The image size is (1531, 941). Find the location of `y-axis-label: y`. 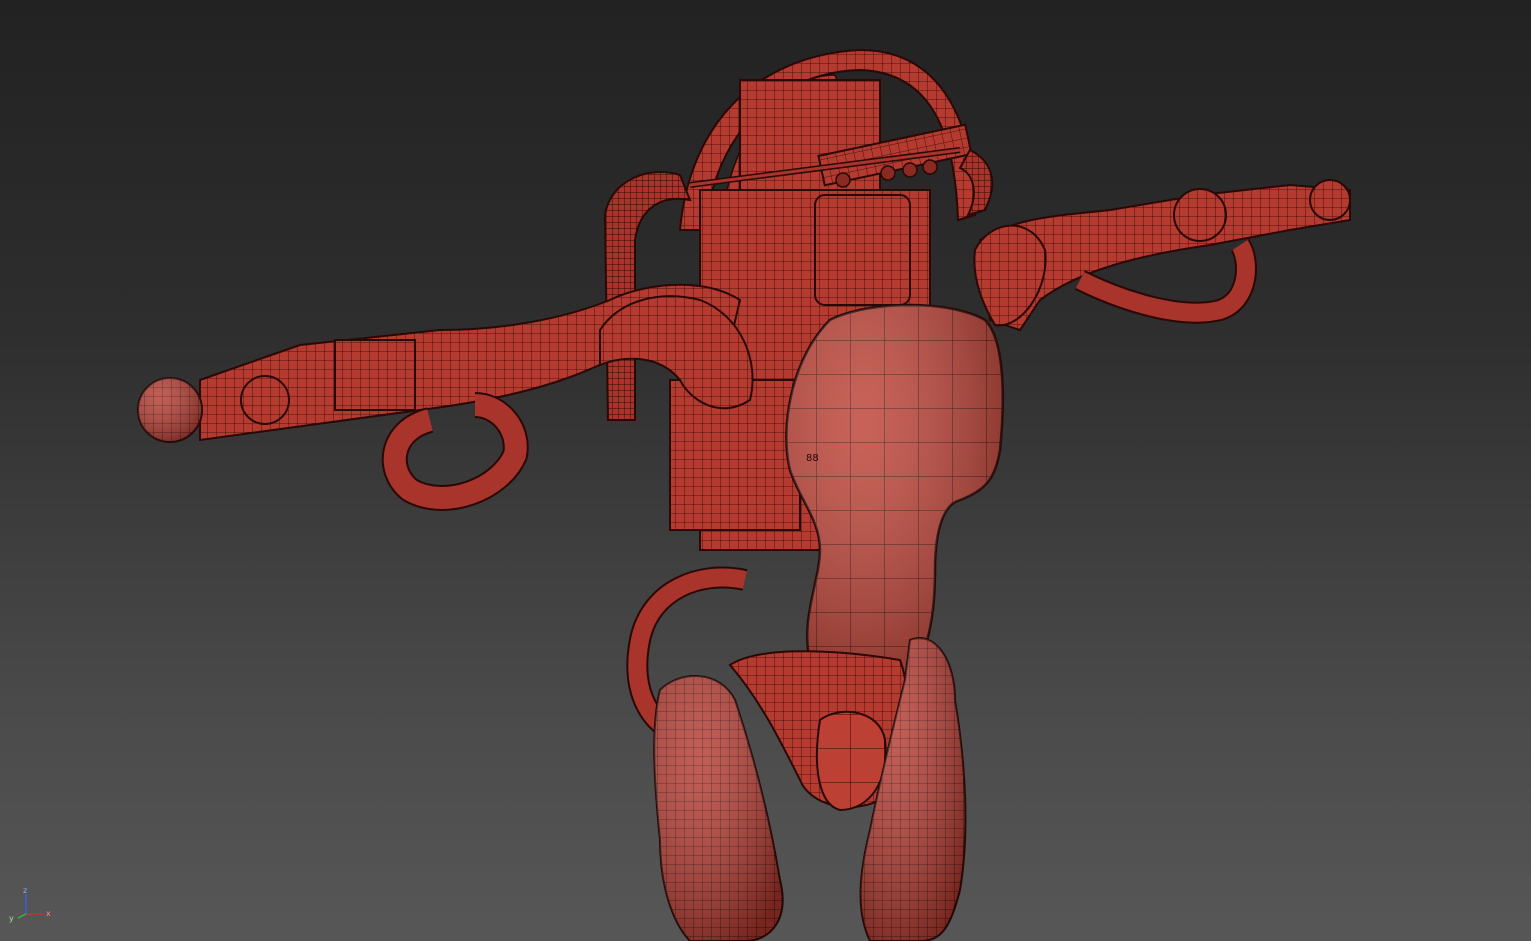

y-axis-label: y is located at coordinates (11, 918).